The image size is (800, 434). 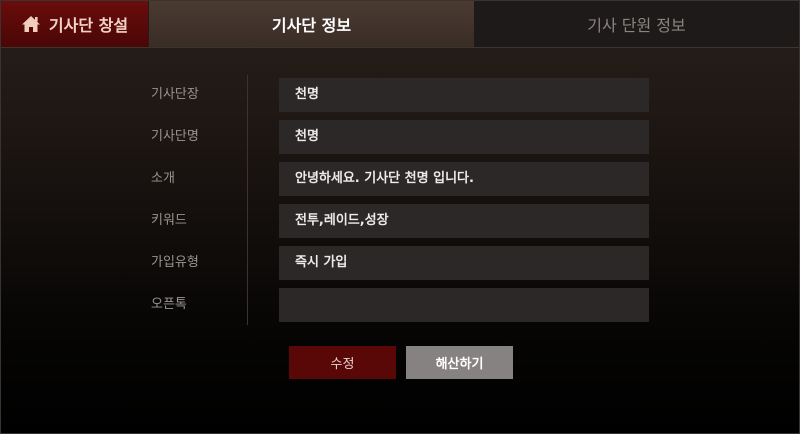 I want to click on clan-name-label: 기사단명, so click(x=175, y=136).